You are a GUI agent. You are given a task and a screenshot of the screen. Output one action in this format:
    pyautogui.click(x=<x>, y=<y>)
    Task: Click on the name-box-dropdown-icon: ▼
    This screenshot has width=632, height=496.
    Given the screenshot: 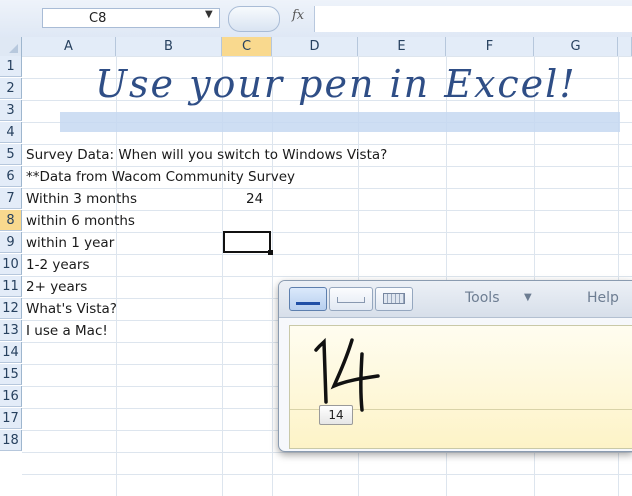 What is the action you would take?
    pyautogui.click(x=209, y=14)
    